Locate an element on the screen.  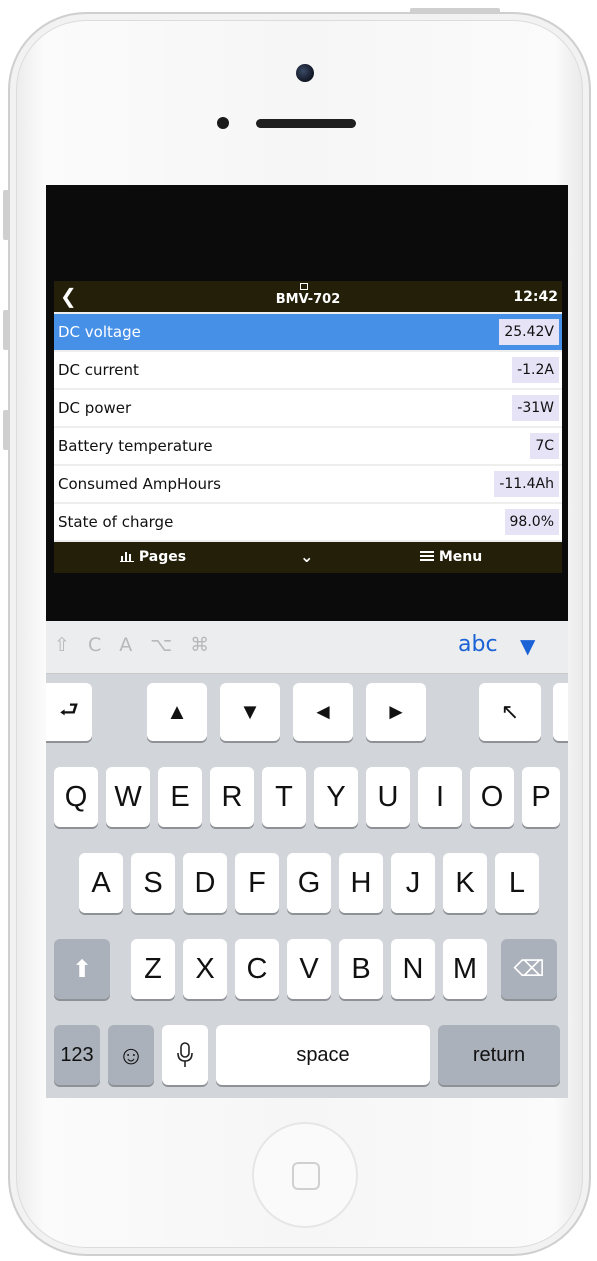
arrow-down-key: ▼ is located at coordinates (250, 712).